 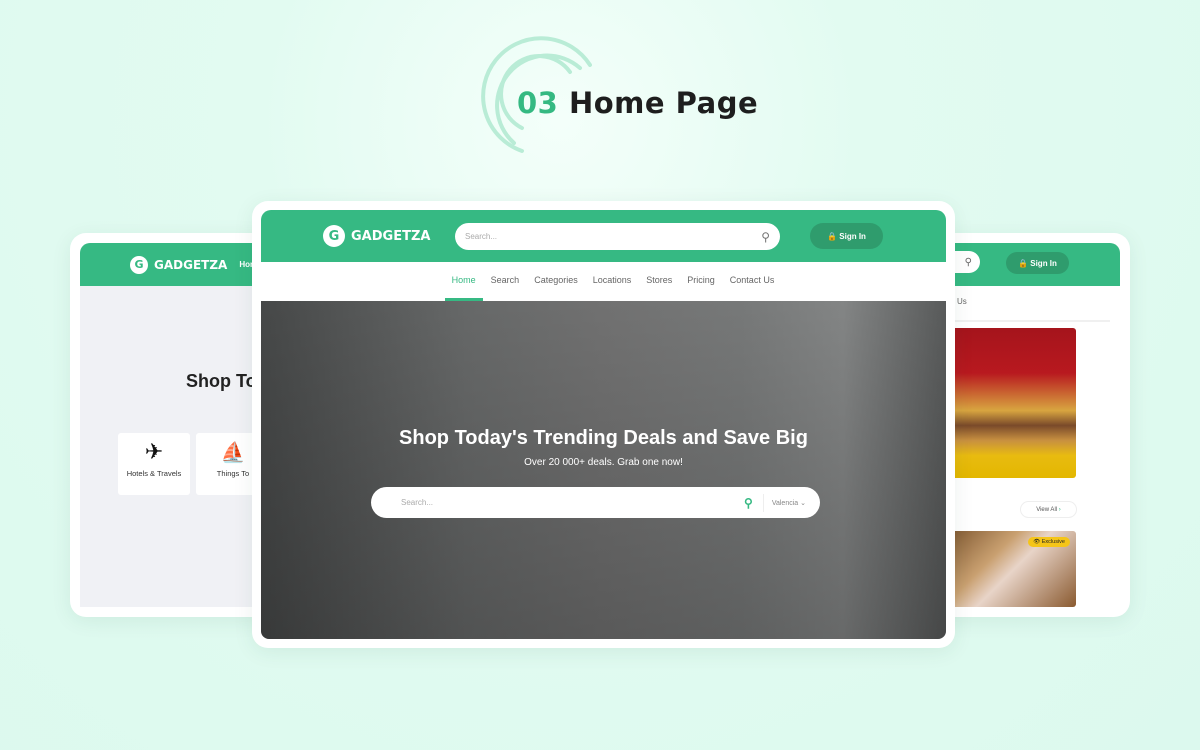 I want to click on airplane-icon: ✈, so click(x=154, y=451).